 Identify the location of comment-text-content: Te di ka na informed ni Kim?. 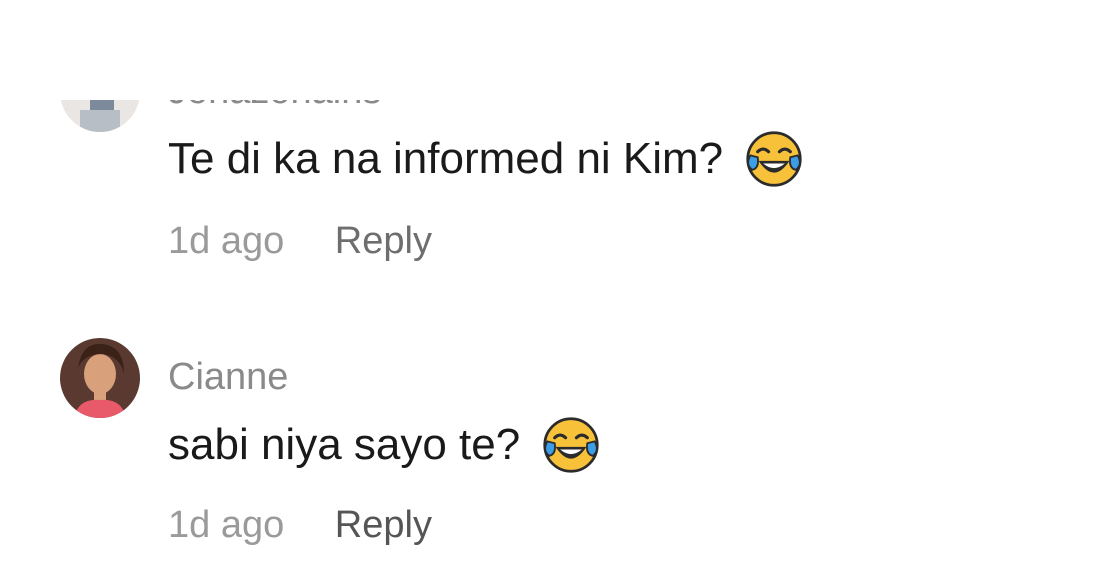
(446, 158).